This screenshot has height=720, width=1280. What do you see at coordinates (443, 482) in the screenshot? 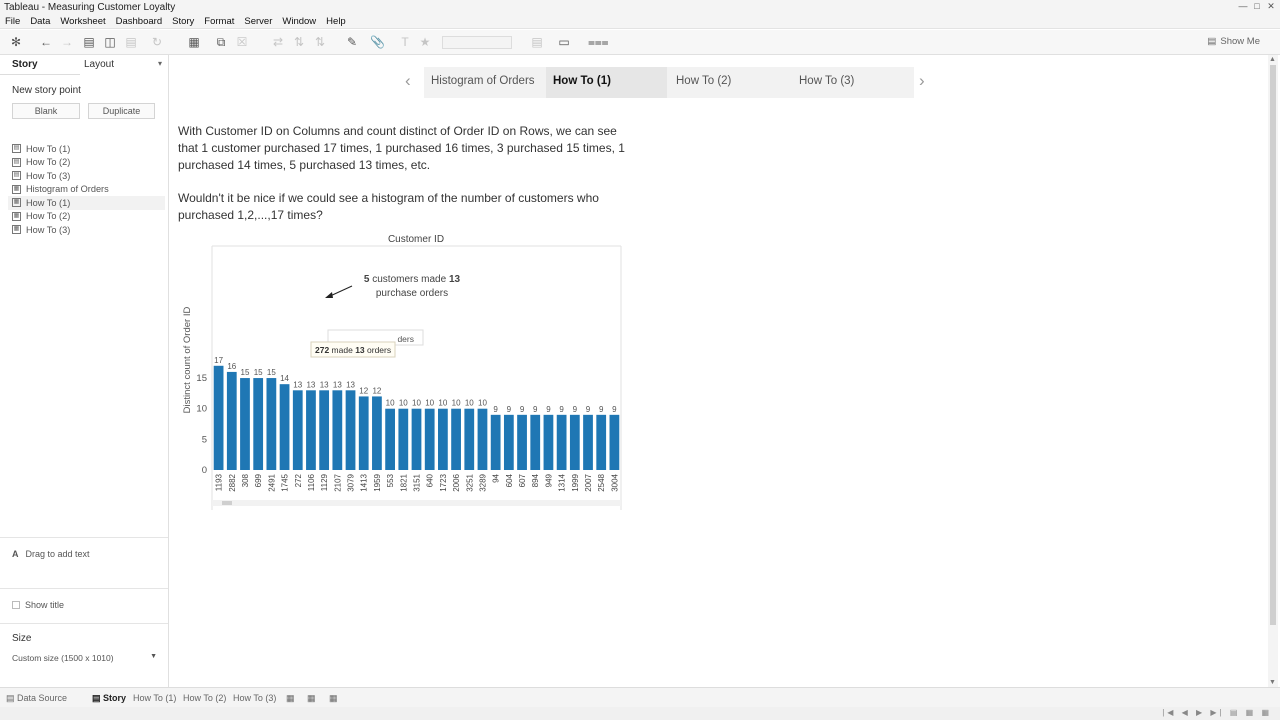
I see `x-tick-label: 1723` at bounding box center [443, 482].